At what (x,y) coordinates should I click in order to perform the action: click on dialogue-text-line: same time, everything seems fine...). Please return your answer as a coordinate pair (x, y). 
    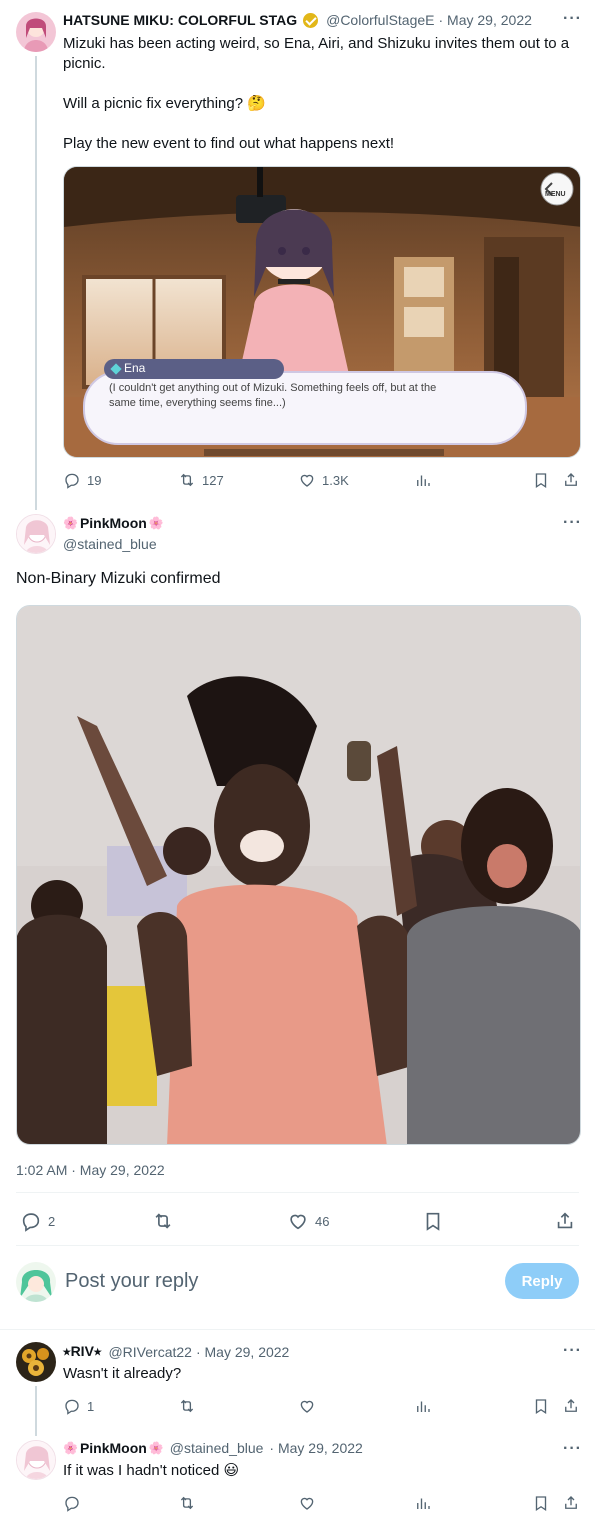
    Looking at the image, I should click on (197, 403).